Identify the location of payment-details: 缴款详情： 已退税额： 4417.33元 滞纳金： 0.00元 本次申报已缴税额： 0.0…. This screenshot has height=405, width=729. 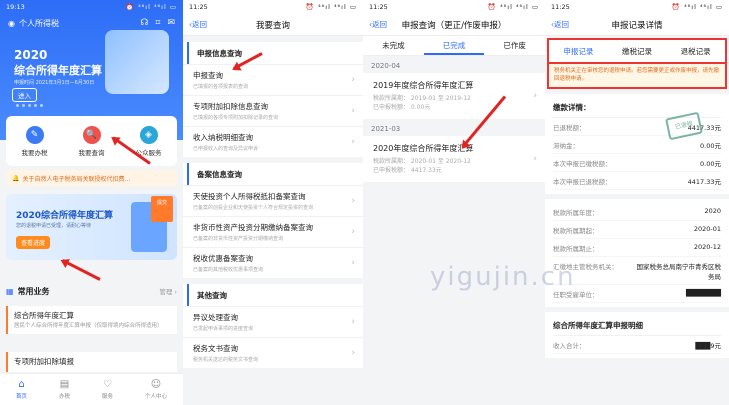
(637, 144).